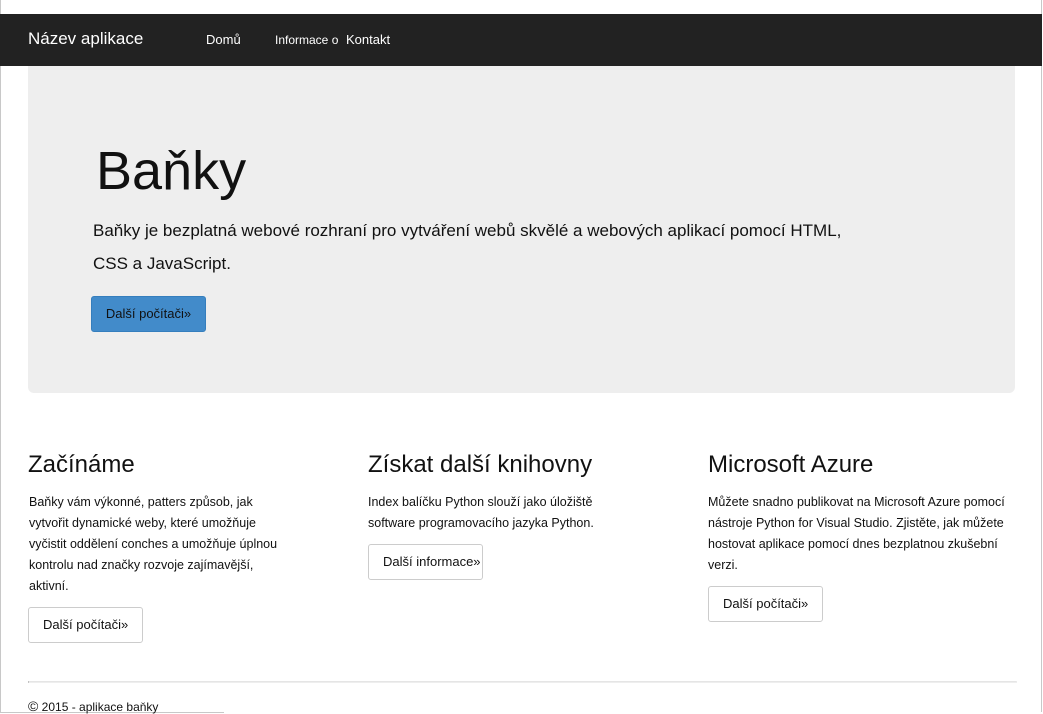 This screenshot has width=1043, height=714. Describe the element at coordinates (81, 464) in the screenshot. I see `column-heading: Začínáme` at that location.